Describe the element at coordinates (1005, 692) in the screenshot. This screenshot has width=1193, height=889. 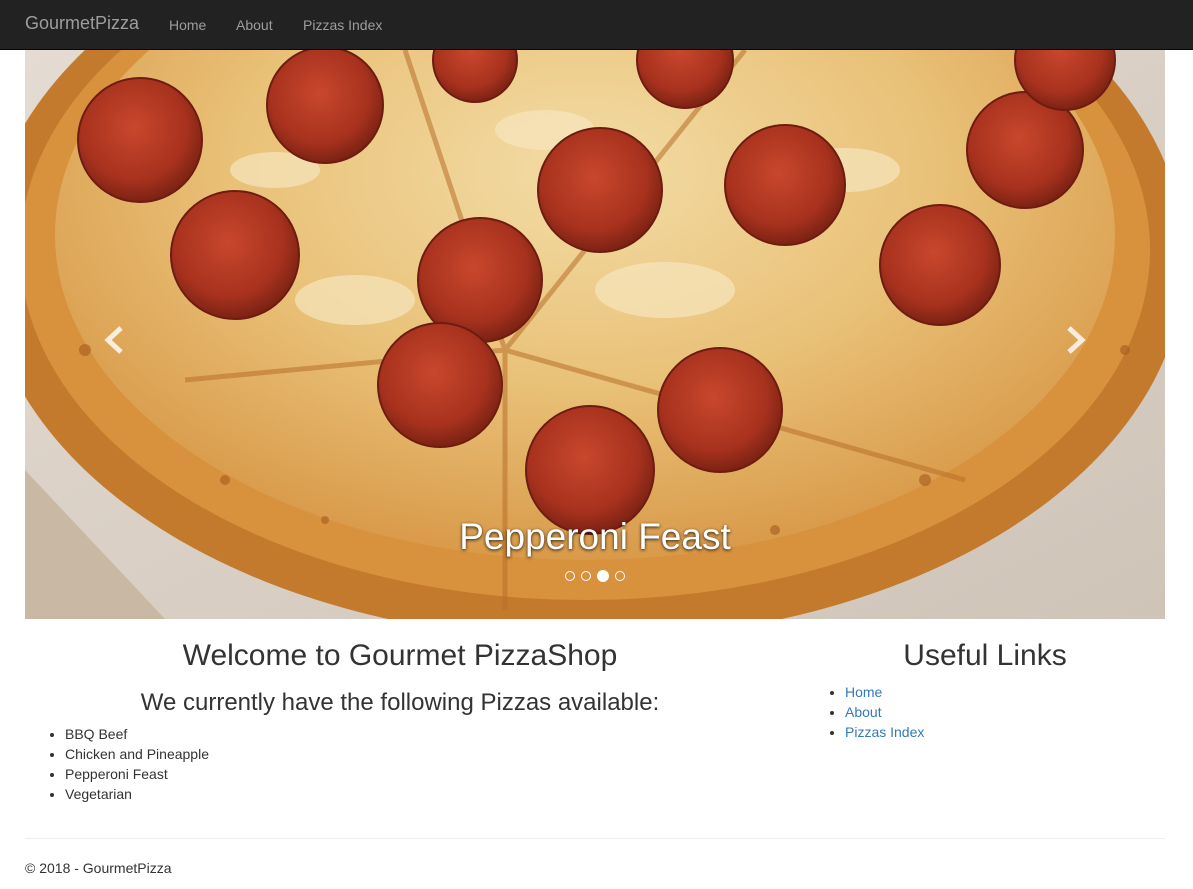
I see `useful-link-item: Home` at that location.